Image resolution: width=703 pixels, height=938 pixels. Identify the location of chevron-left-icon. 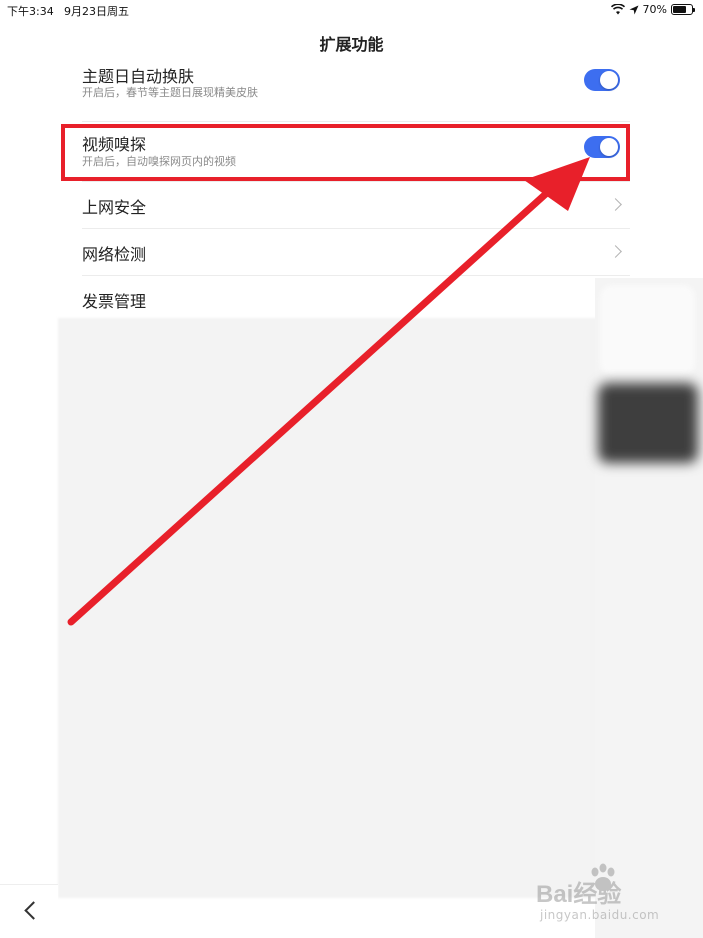
(33, 910).